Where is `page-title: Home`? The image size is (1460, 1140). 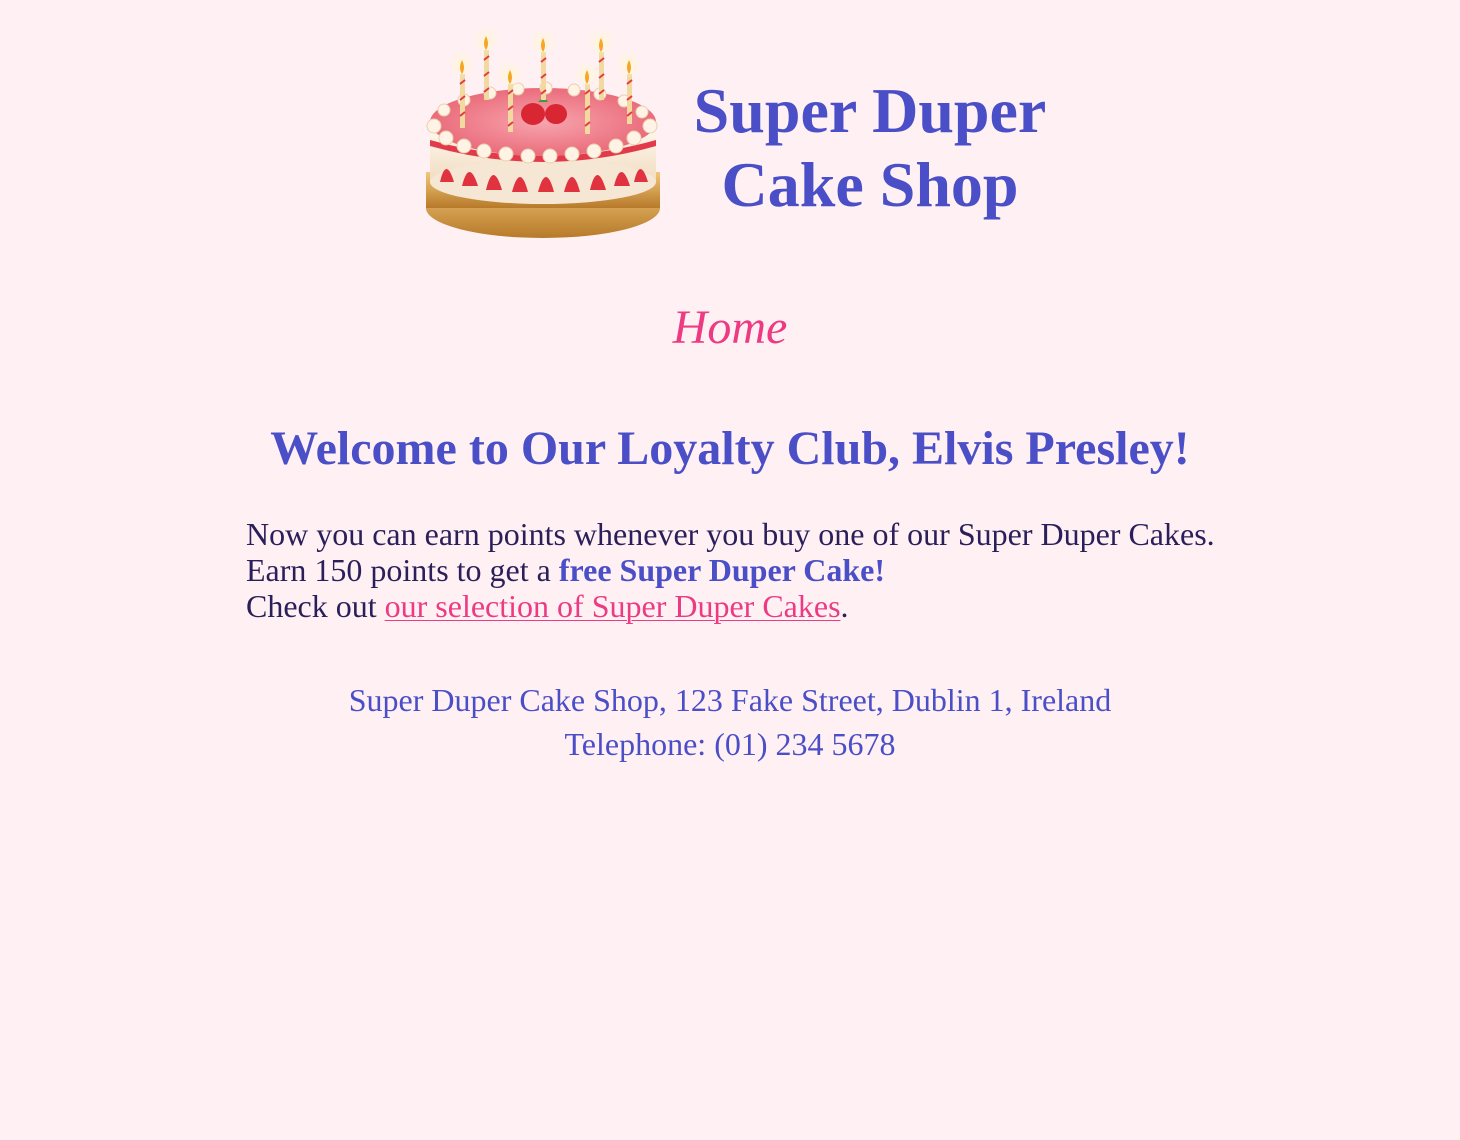
page-title: Home is located at coordinates (730, 327).